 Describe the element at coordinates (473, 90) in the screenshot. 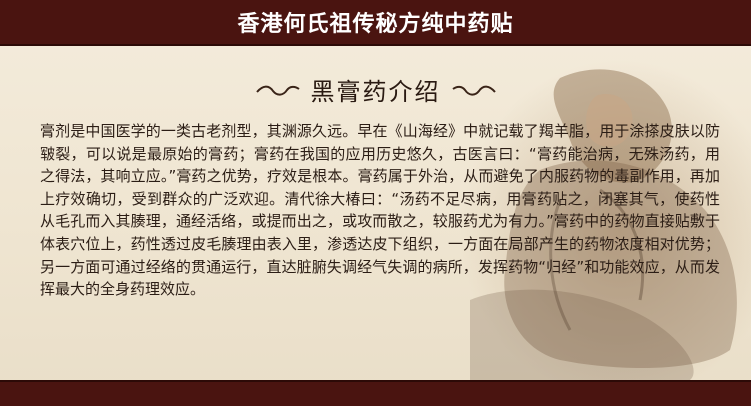

I see `right-flourish-icon` at that location.